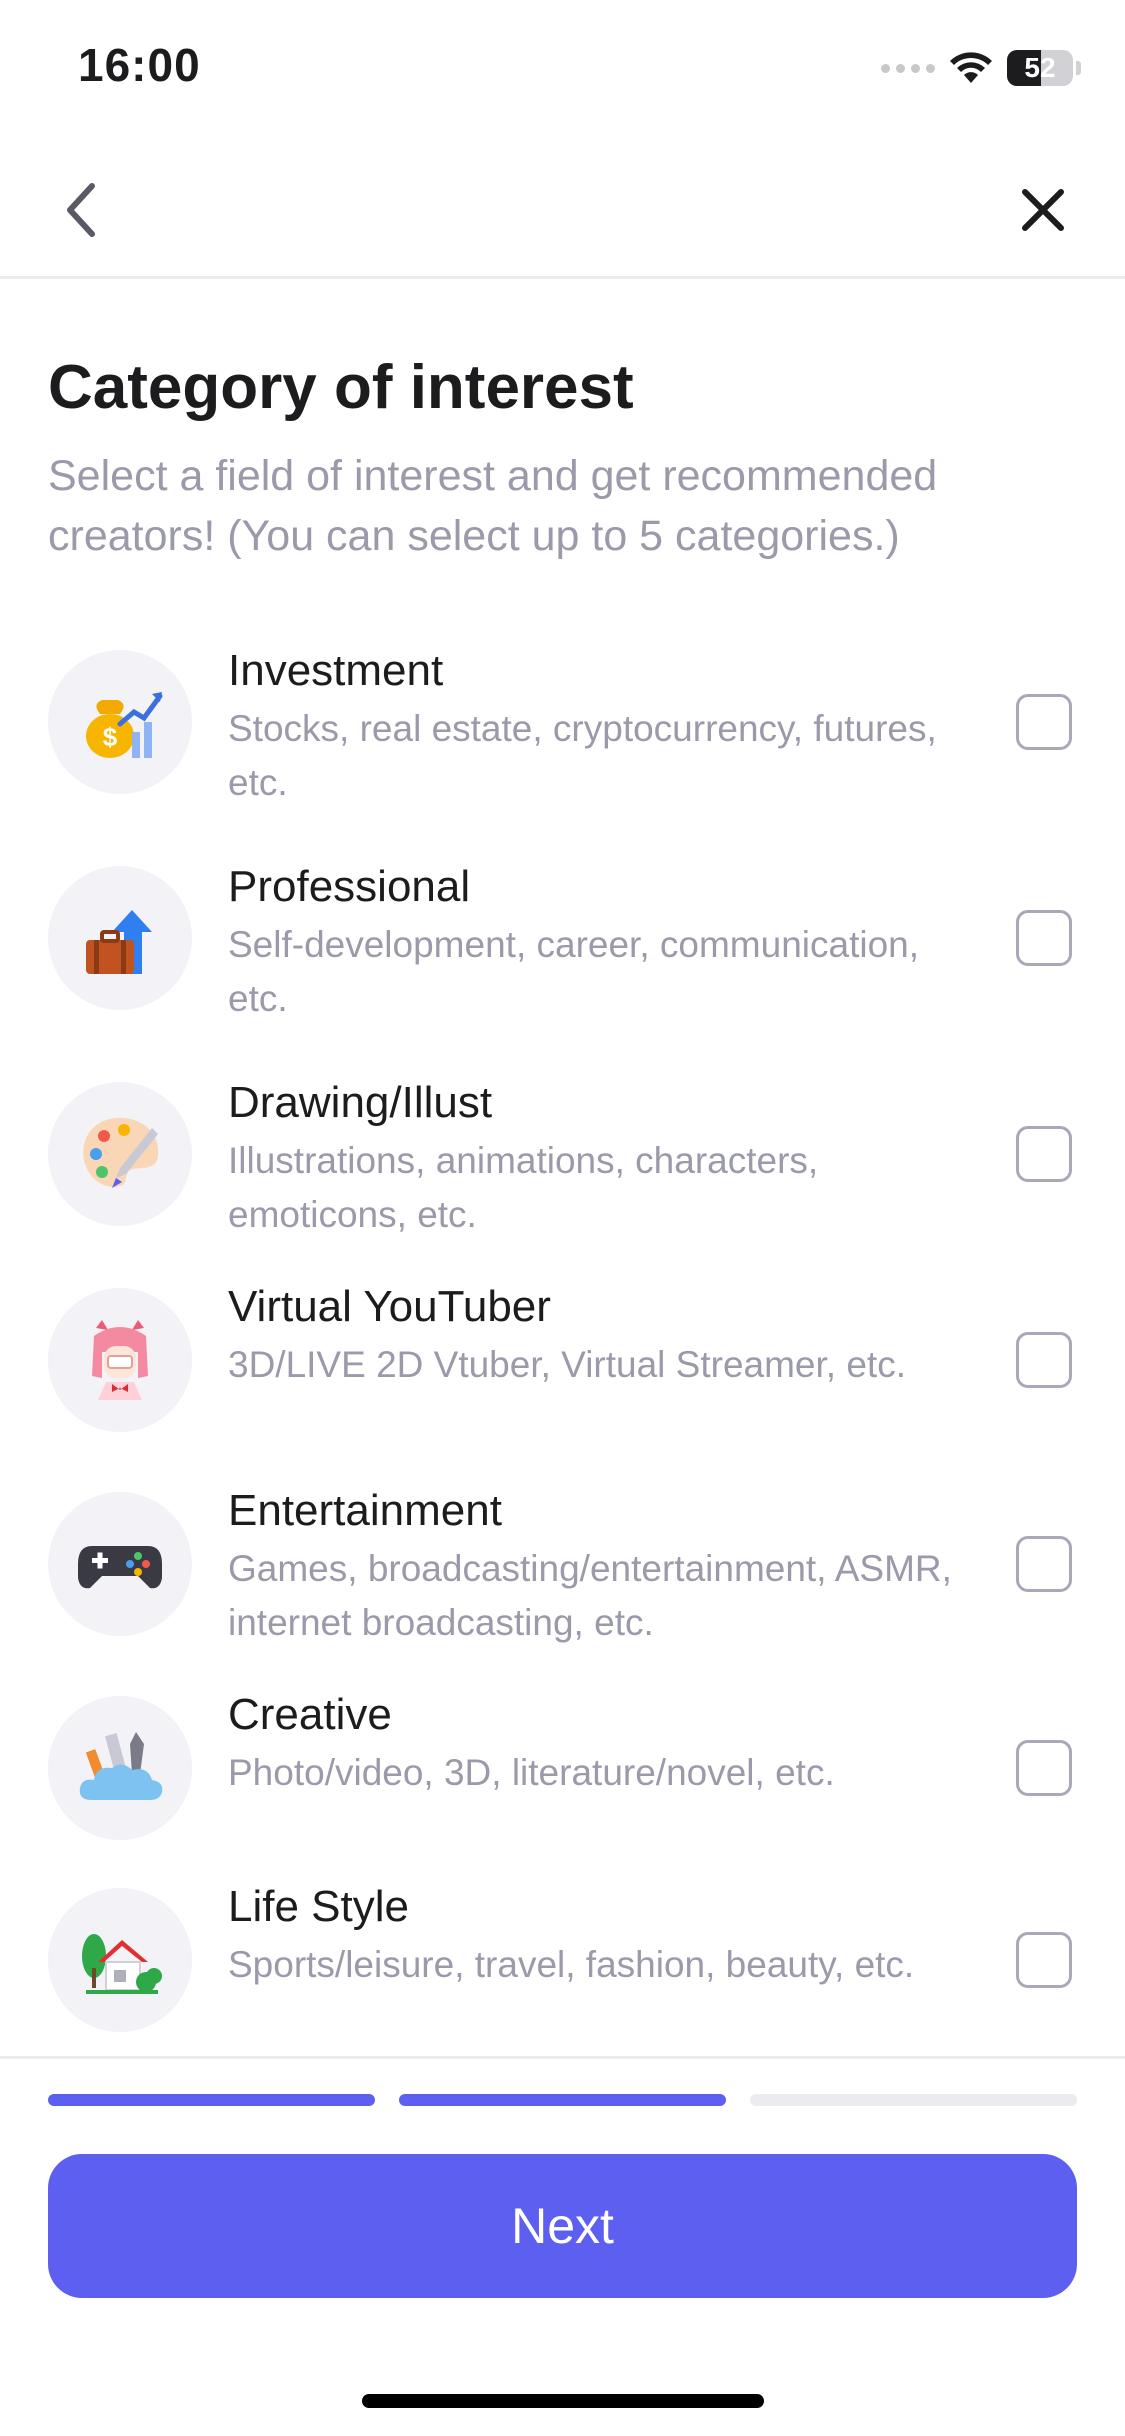 The image size is (1125, 2436). I want to click on battery-level: 52, so click(1040, 67).